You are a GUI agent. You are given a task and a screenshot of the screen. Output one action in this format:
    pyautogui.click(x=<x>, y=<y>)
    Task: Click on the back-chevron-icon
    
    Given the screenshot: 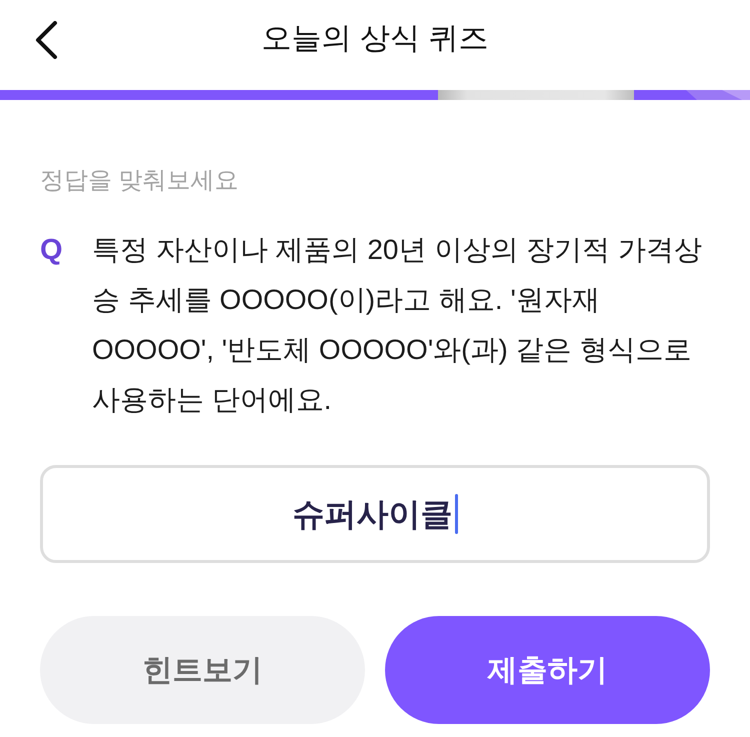 What is the action you would take?
    pyautogui.click(x=46, y=40)
    